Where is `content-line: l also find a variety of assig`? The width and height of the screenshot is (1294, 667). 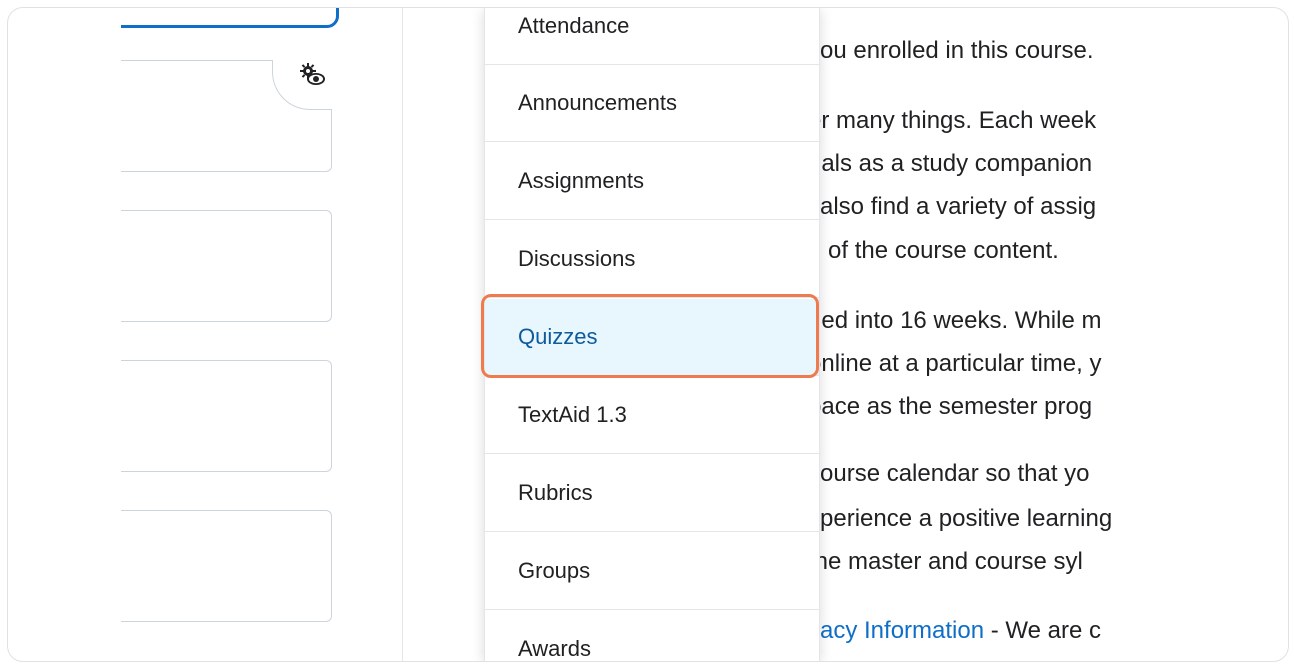
content-line: l also find a variety of assig is located at coordinates (952, 206).